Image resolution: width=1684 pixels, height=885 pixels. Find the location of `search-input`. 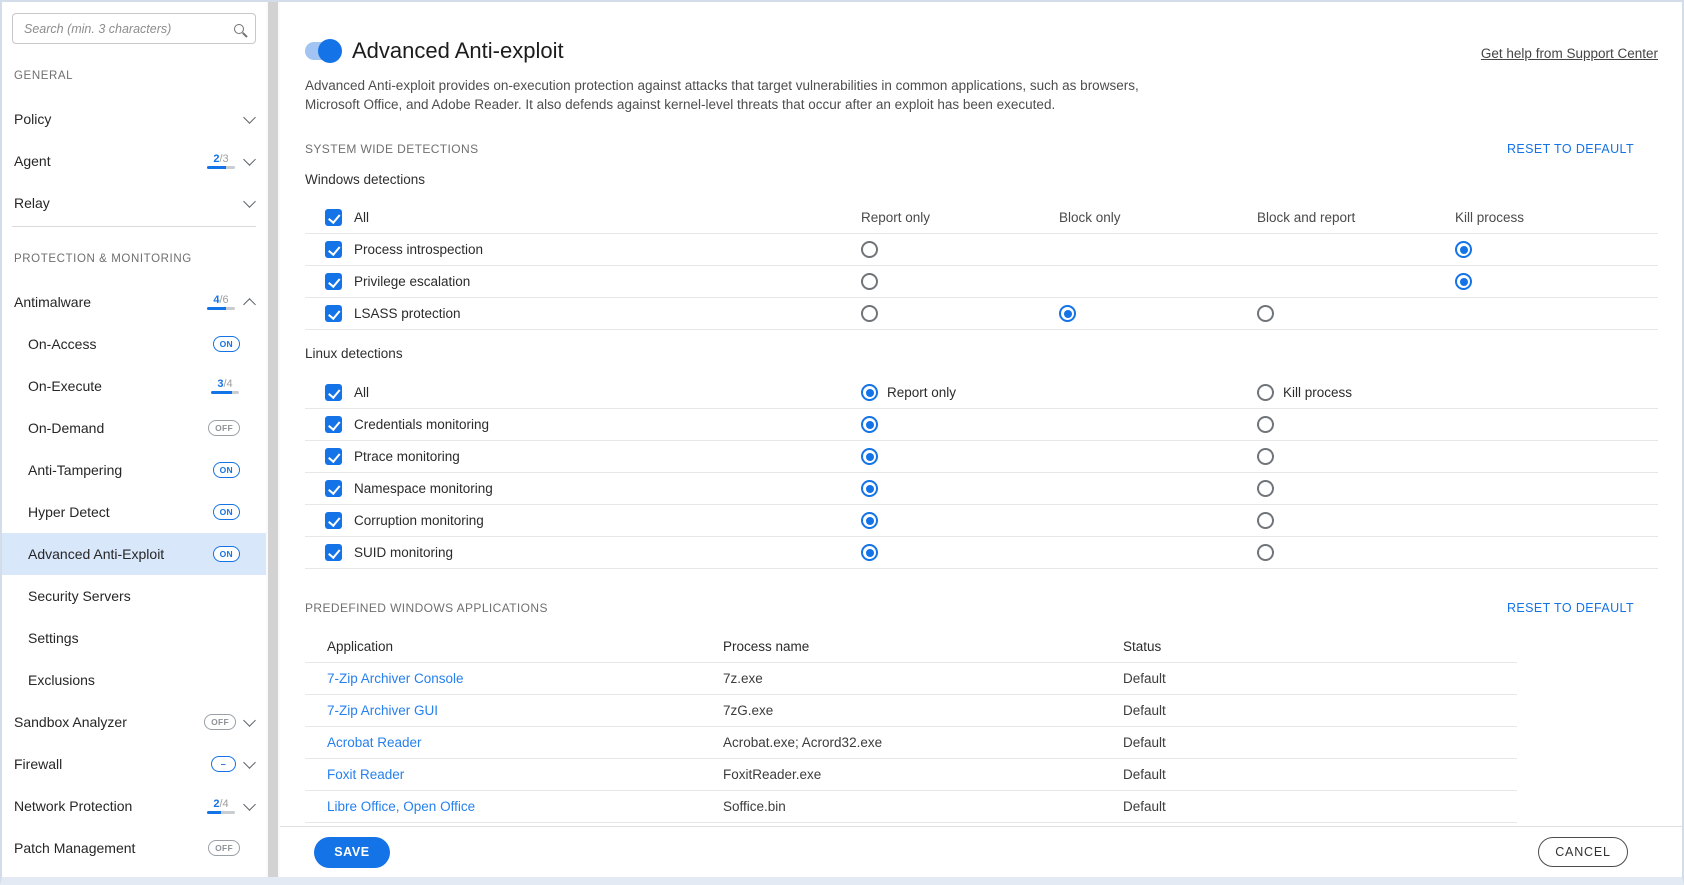

search-input is located at coordinates (128, 28).